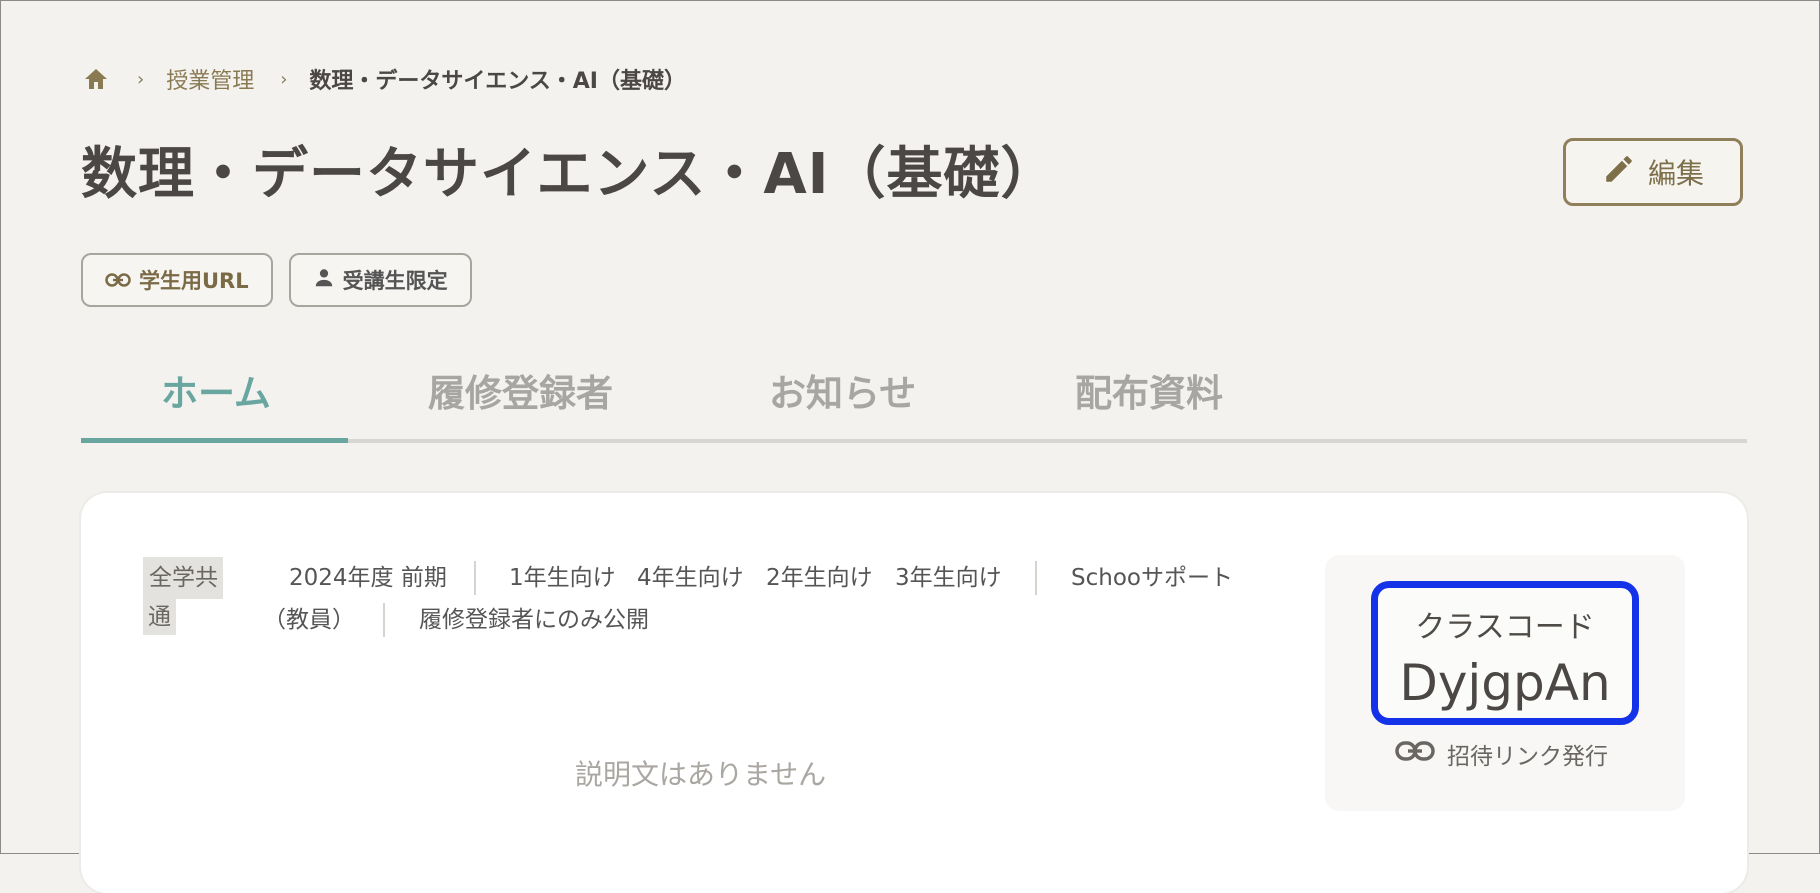 The height and width of the screenshot is (893, 1820). I want to click on class-code-panel: クラスコード DyjgpAn 招待リンク発行, so click(1505, 683).